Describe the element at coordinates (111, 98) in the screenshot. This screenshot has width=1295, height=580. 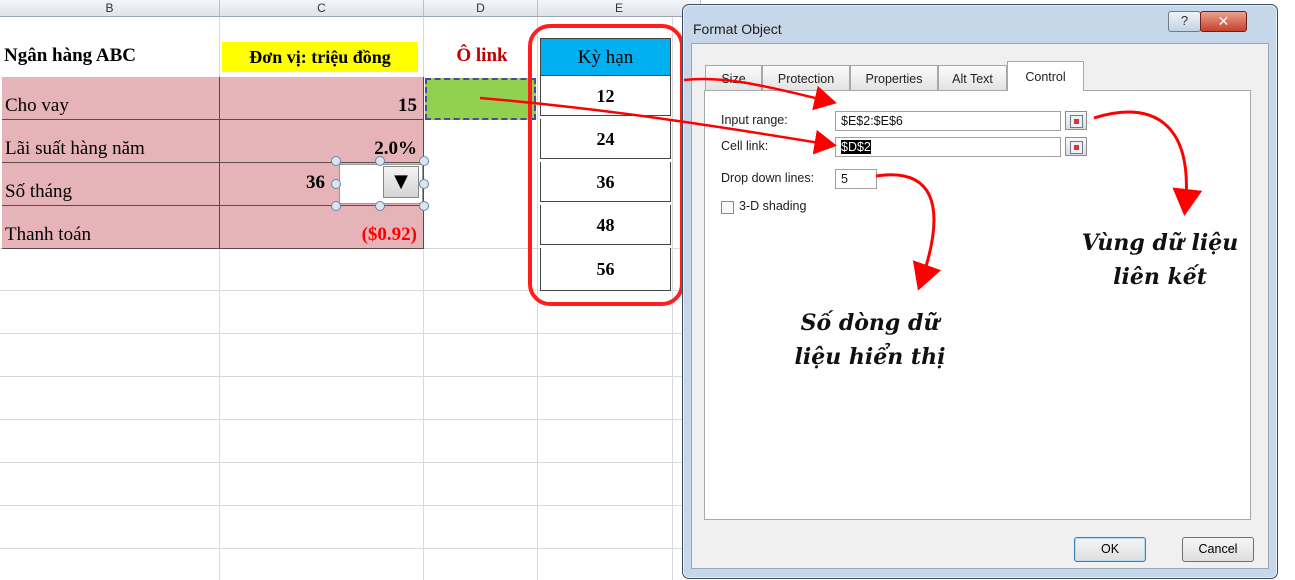
I see `label-cell-loan: Cho vay` at that location.